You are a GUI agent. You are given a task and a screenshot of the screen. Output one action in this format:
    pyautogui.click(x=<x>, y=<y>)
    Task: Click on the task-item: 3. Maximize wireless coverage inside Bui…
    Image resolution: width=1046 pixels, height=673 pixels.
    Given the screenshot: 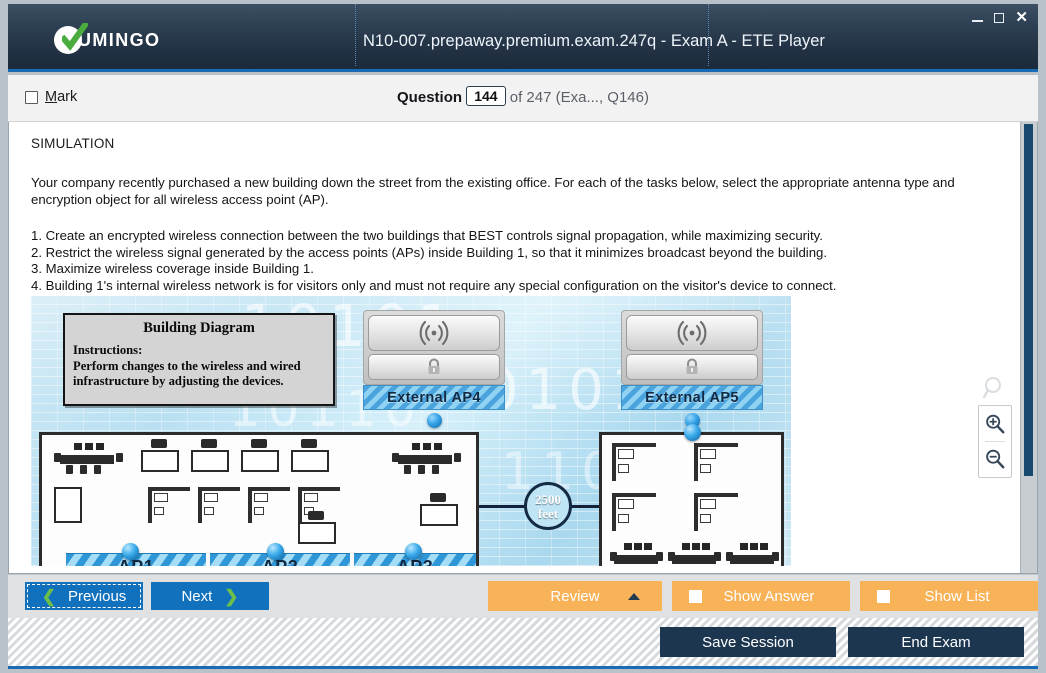 What is the action you would take?
    pyautogui.click(x=172, y=268)
    